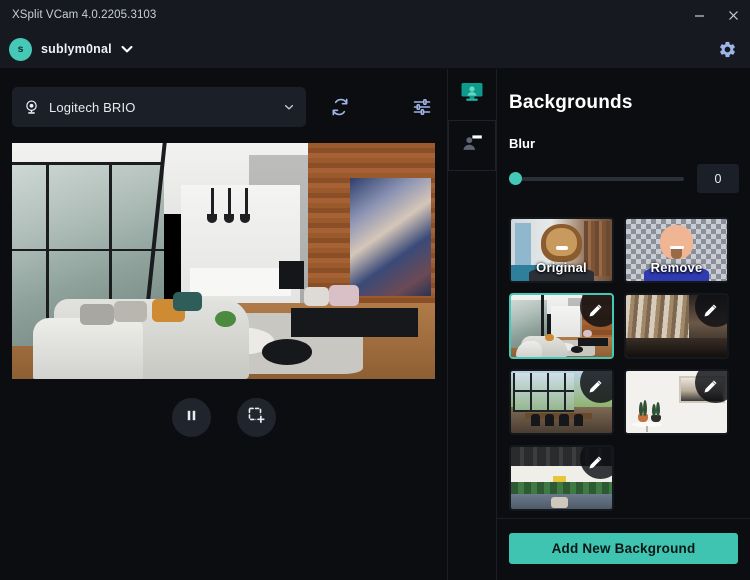  What do you see at coordinates (159, 107) in the screenshot?
I see `camera-select: Logitech BRIO` at bounding box center [159, 107].